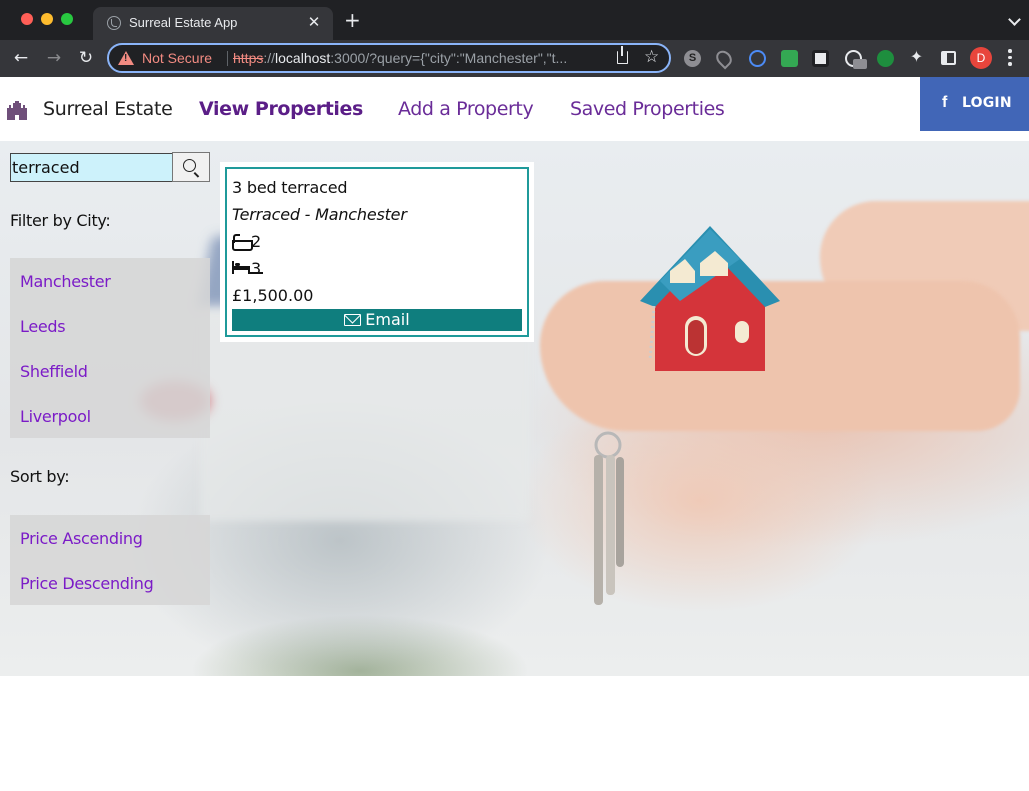 The height and width of the screenshot is (791, 1029). I want to click on new-tab-button: +, so click(352, 20).